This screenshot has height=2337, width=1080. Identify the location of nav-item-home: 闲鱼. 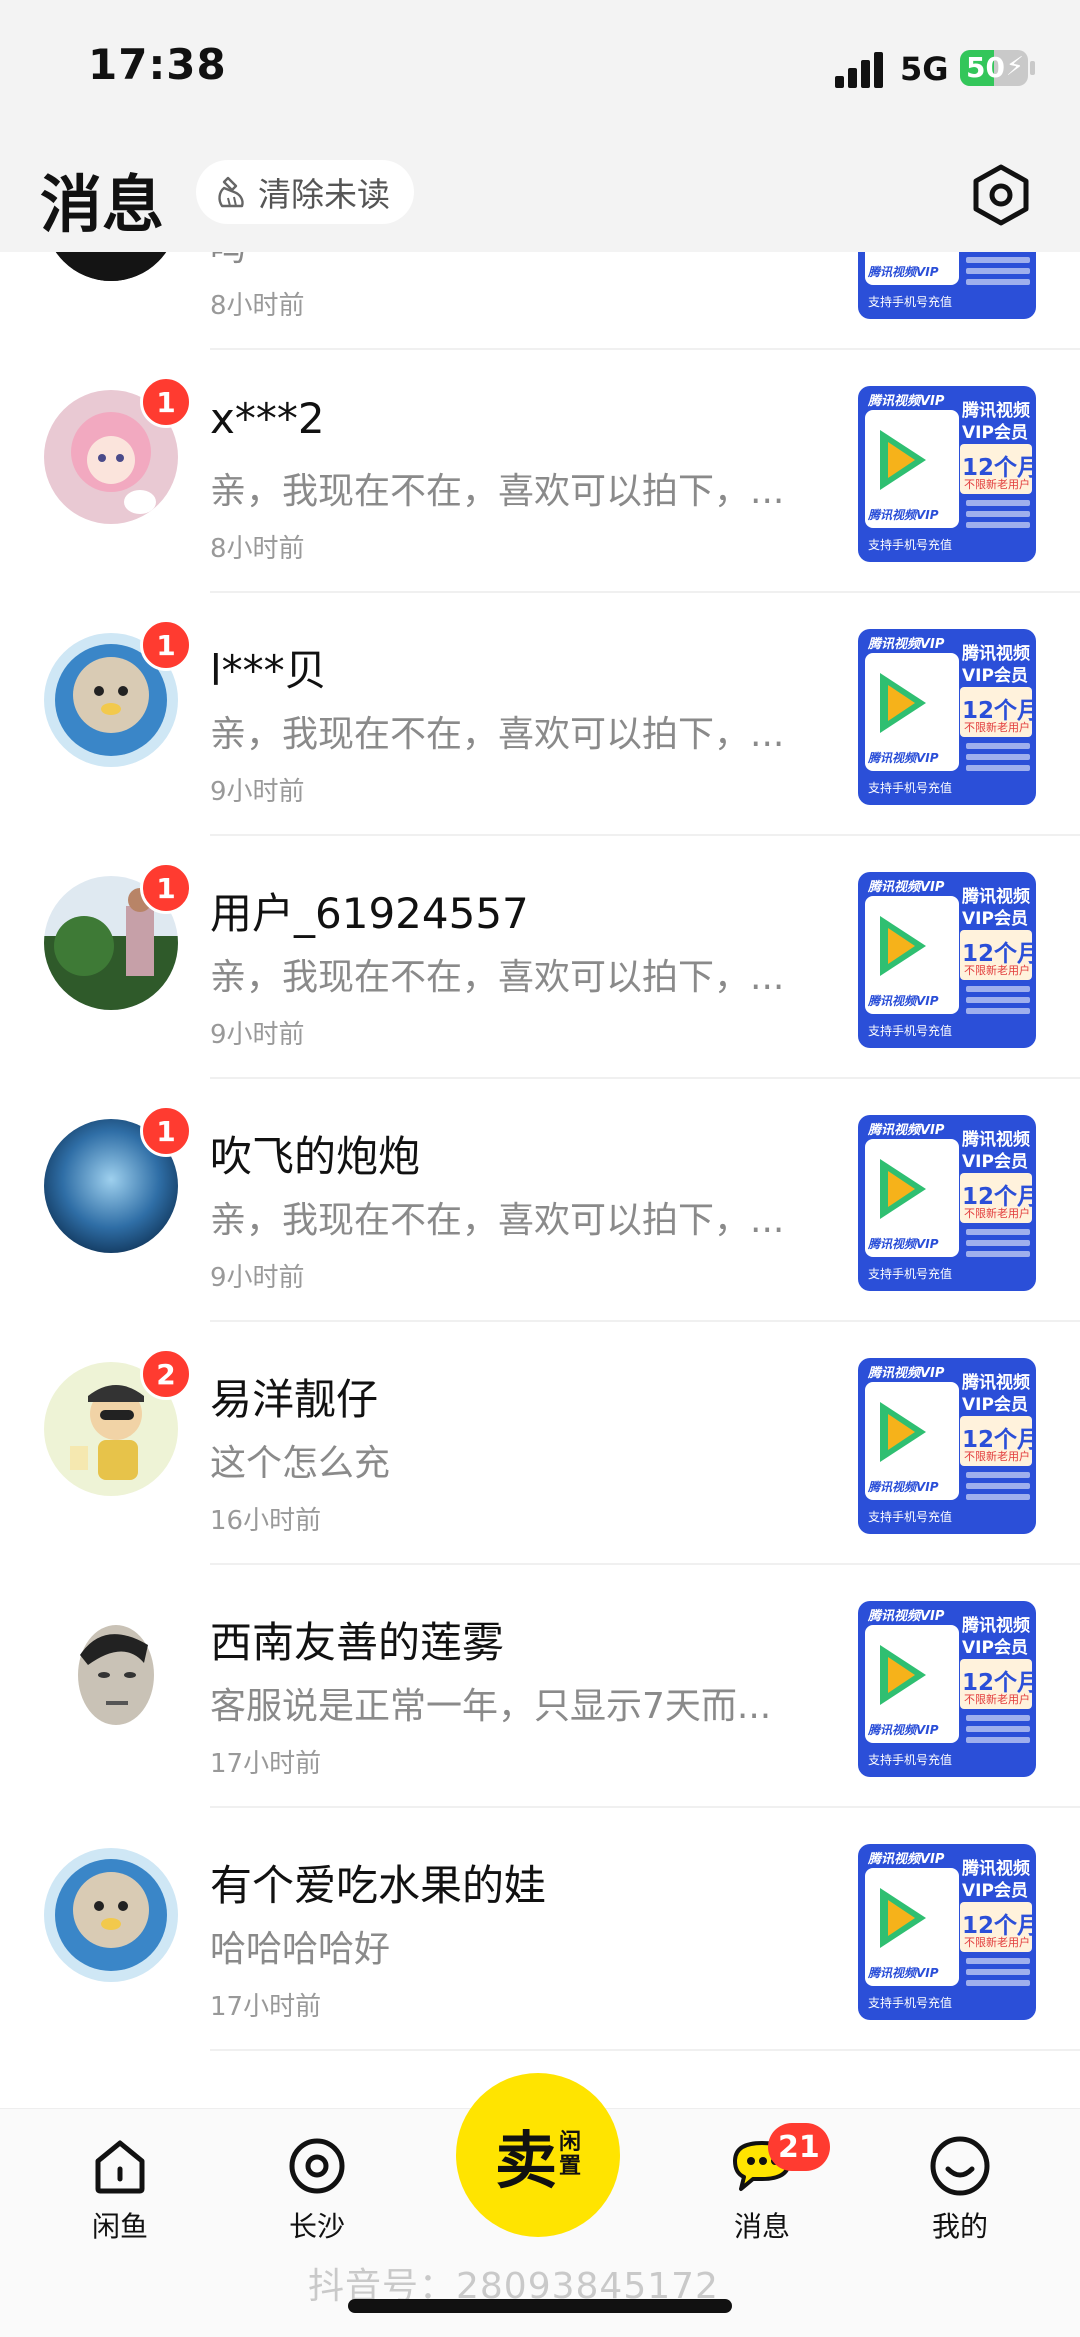
(120, 2188).